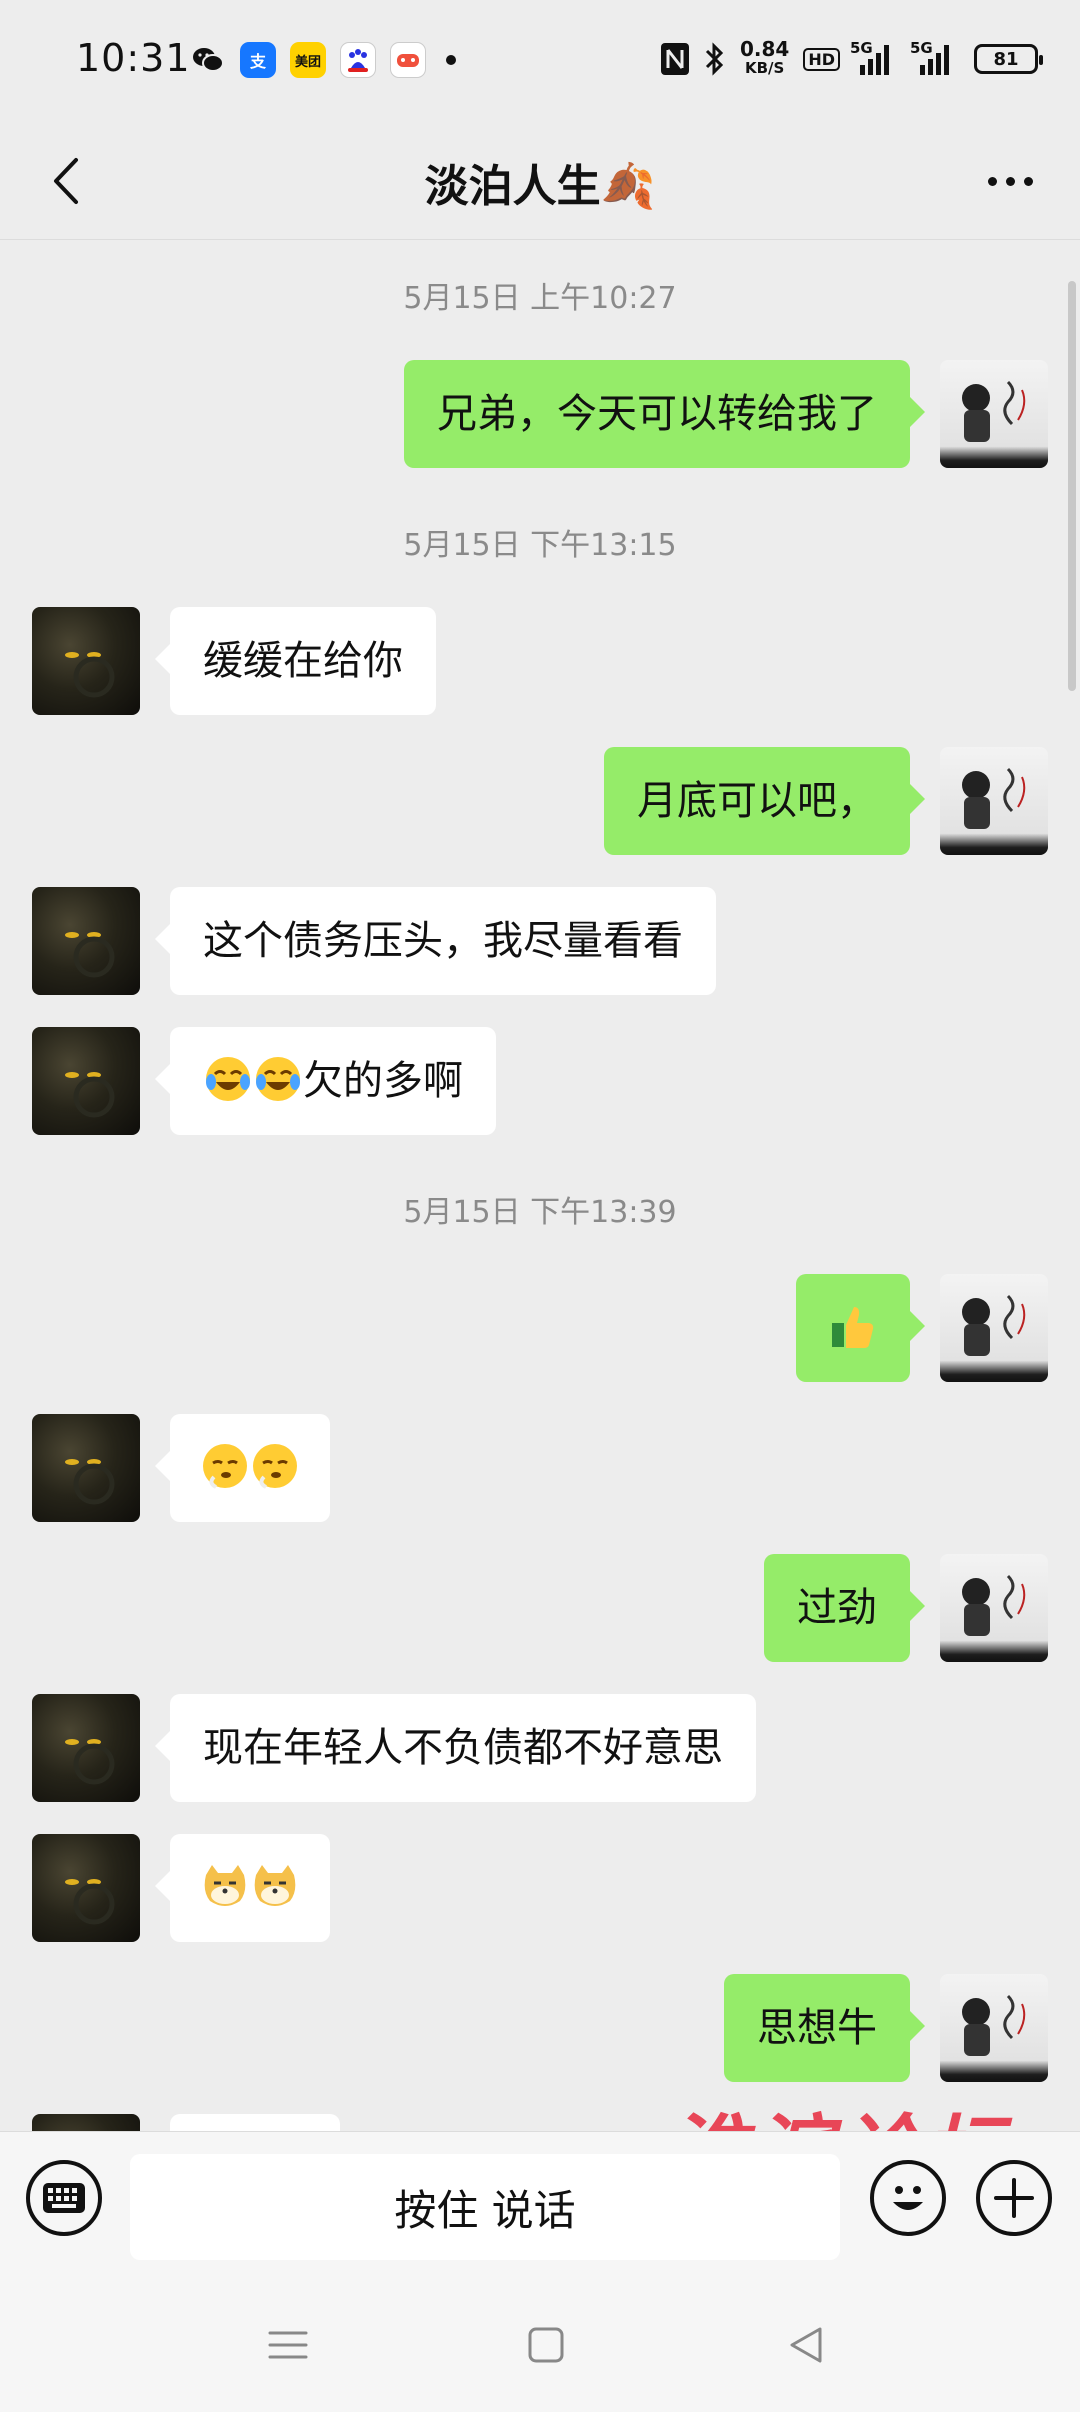  I want to click on nav-home-button, so click(546, 2345).